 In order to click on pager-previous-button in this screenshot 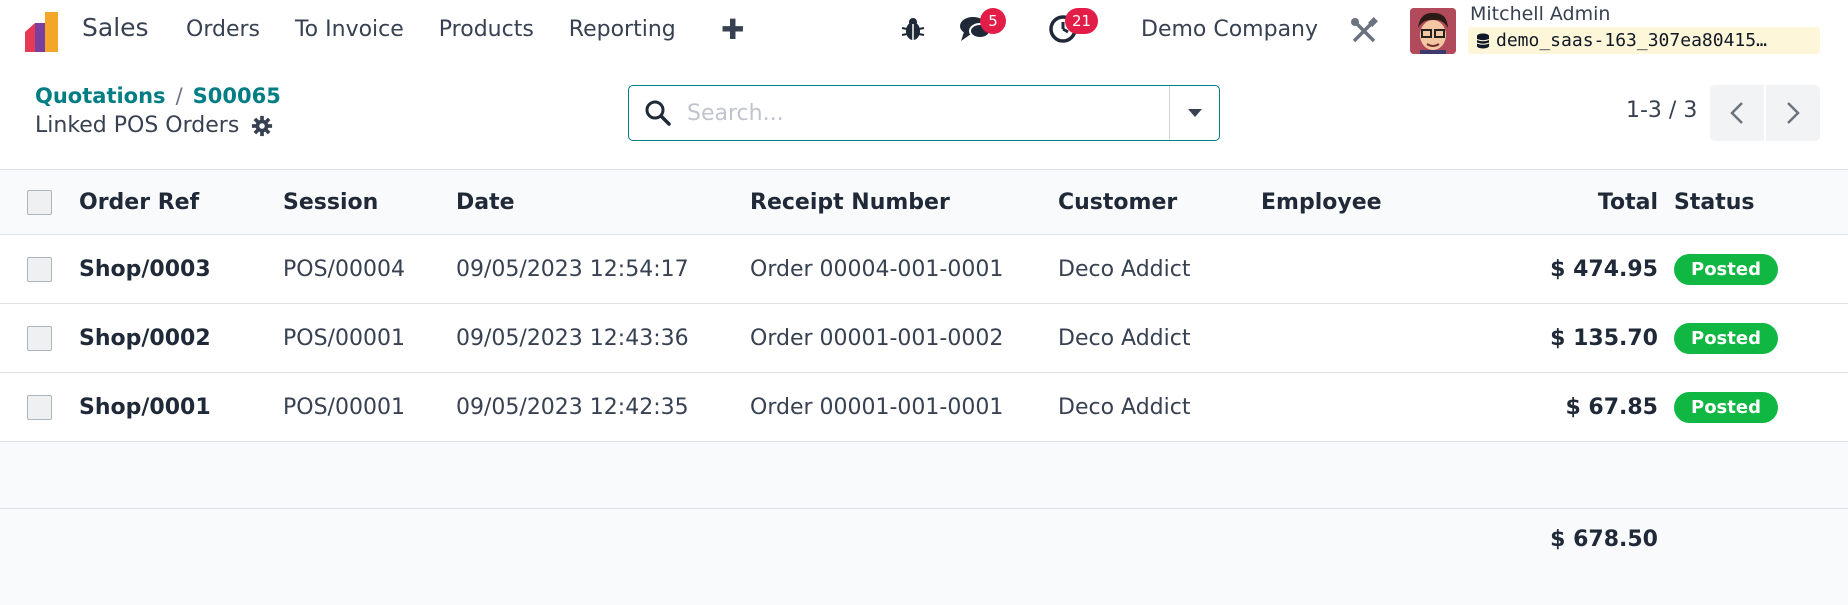, I will do `click(1737, 113)`.